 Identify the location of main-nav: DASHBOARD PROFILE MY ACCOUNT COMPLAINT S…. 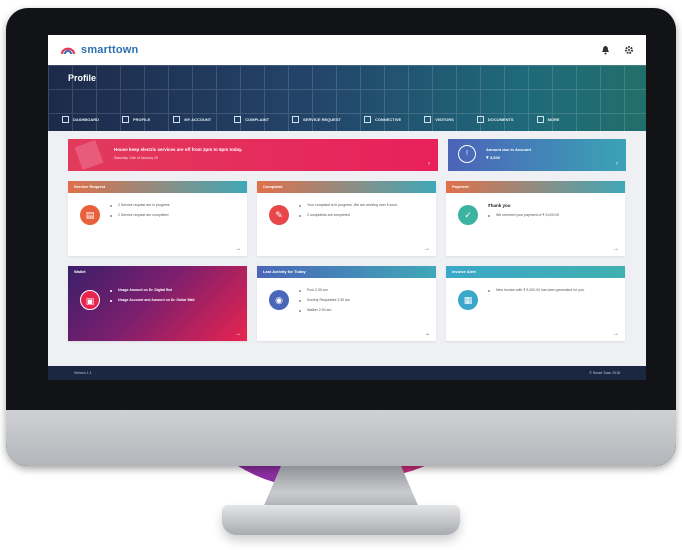
(347, 119).